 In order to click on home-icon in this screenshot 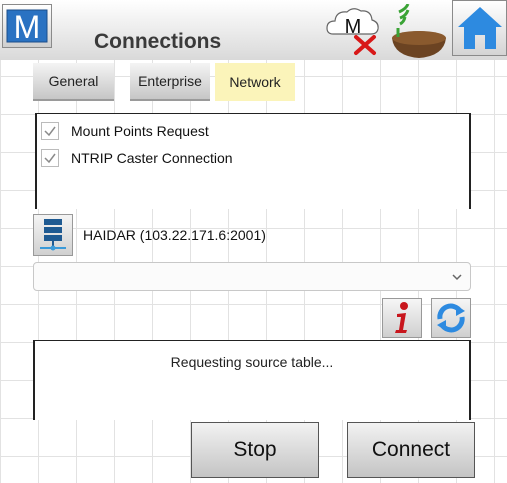, I will do `click(479, 28)`.